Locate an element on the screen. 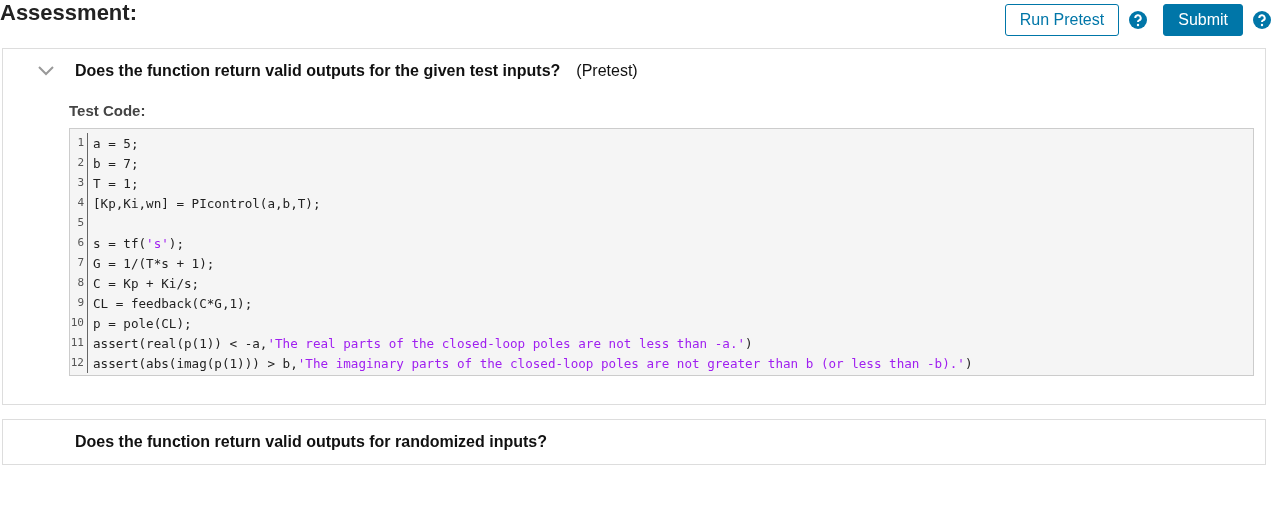 Image resolution: width=1283 pixels, height=508 pixels. line-number: 9 is located at coordinates (79, 303).